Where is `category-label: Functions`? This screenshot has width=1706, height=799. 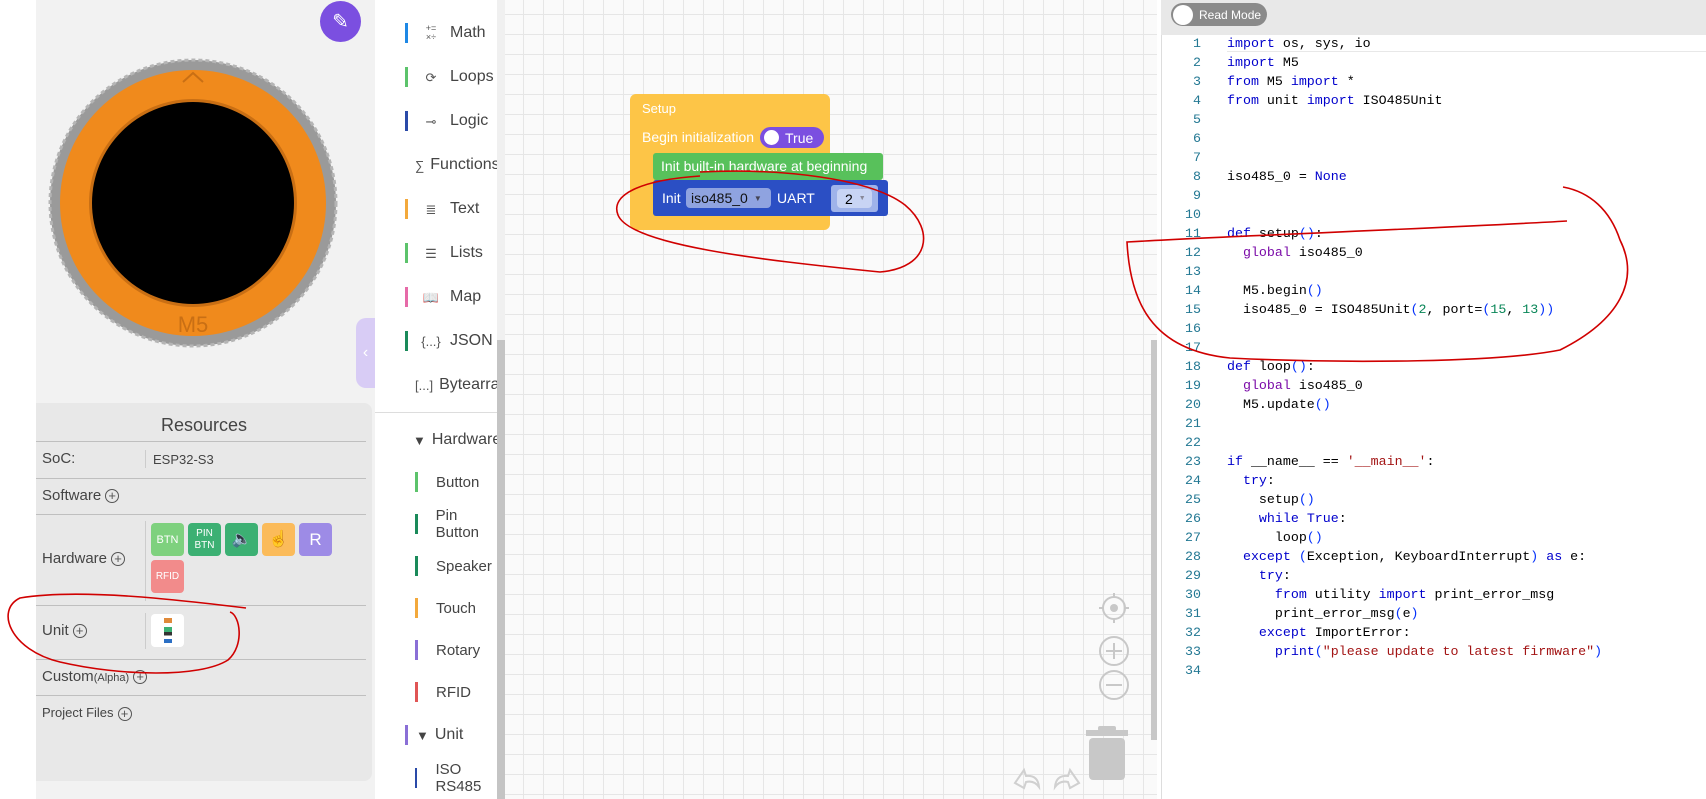 category-label: Functions is located at coordinates (465, 164).